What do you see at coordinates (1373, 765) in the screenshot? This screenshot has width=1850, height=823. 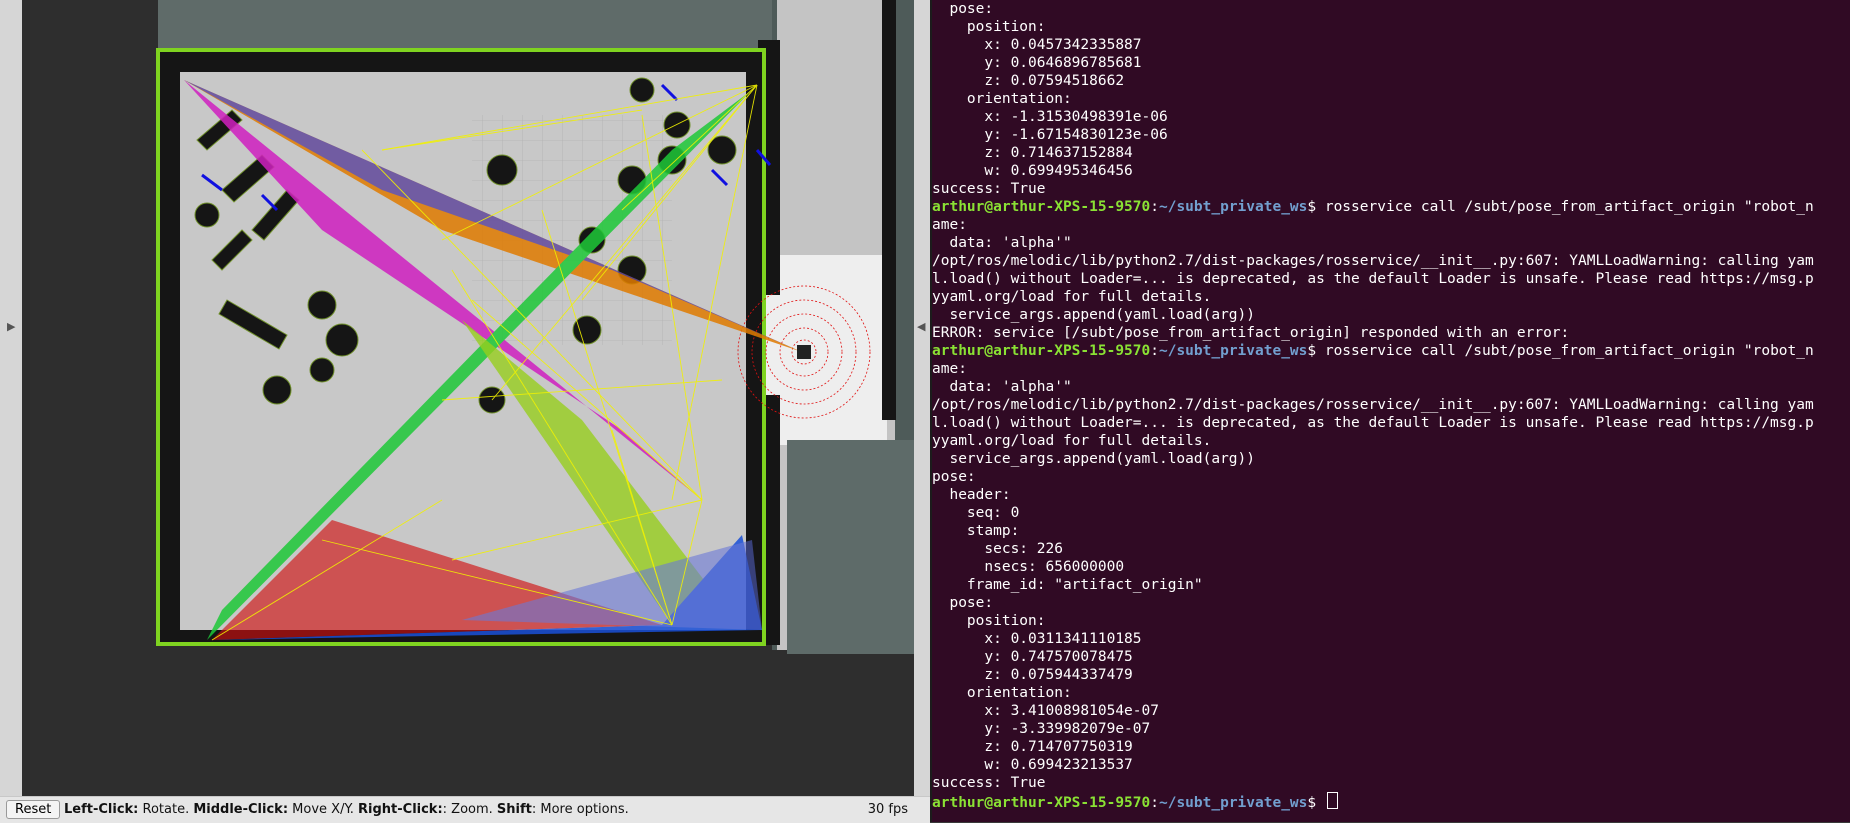 I see `terminal-line: w: 0.699423213537` at bounding box center [1373, 765].